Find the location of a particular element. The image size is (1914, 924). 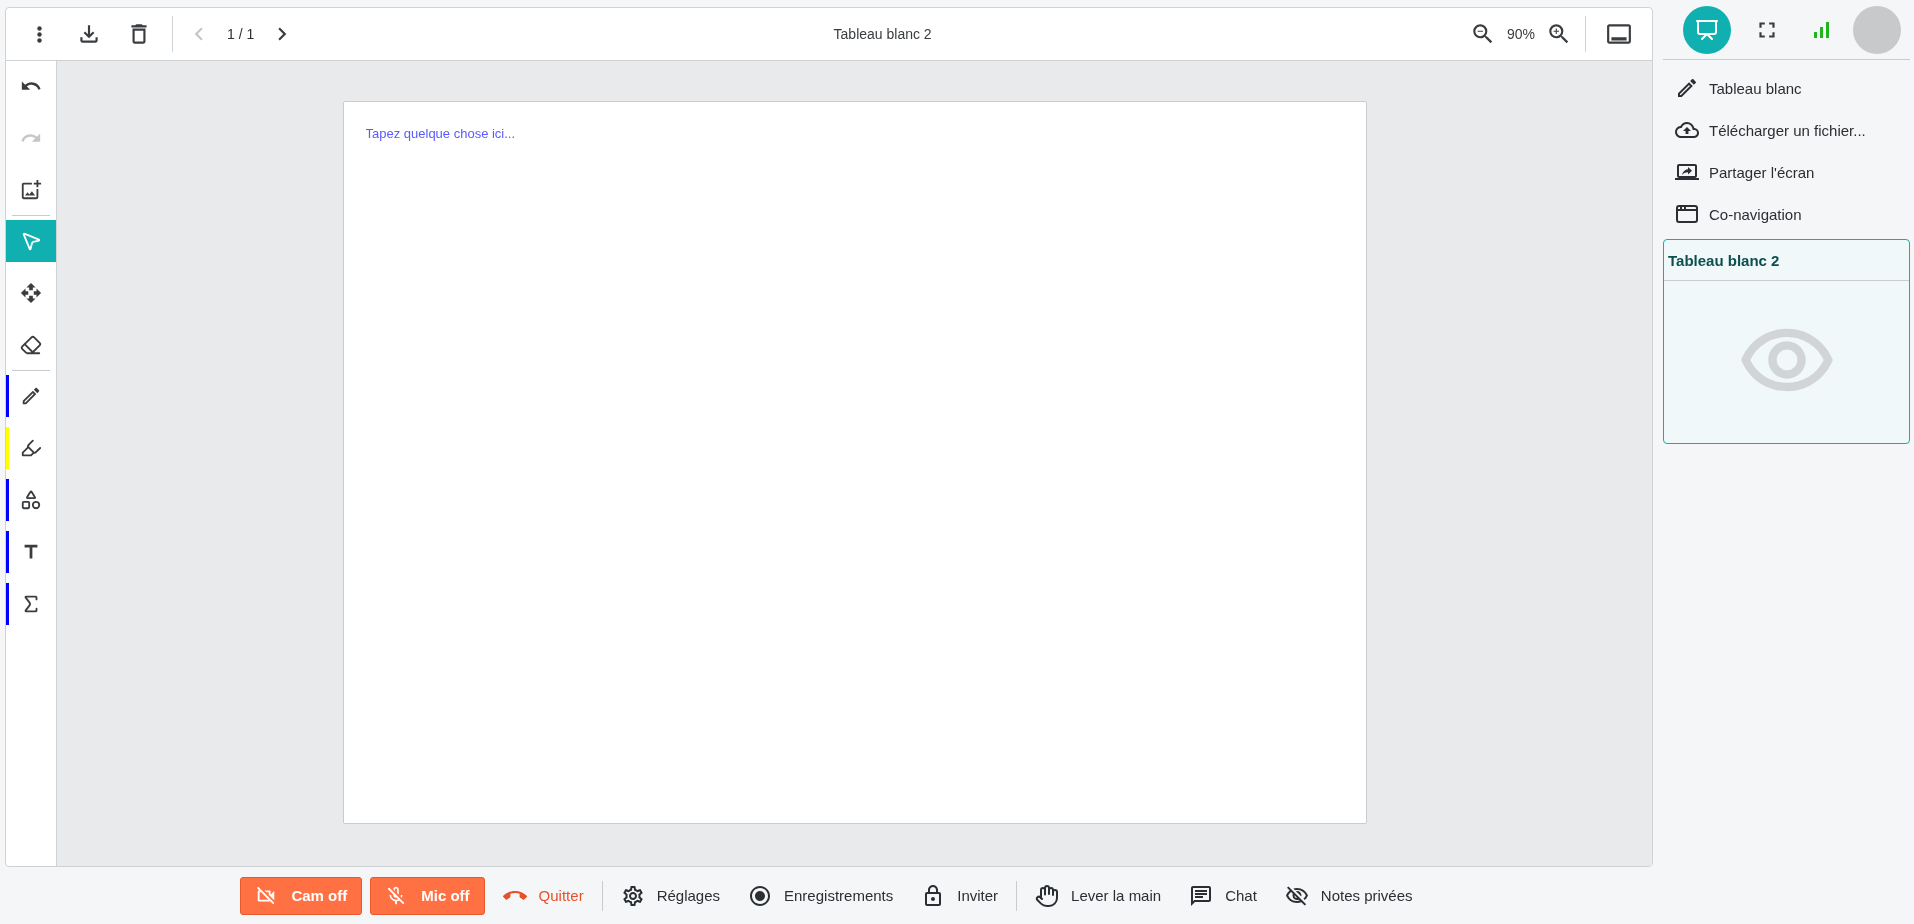

browser-window-icon is located at coordinates (1687, 214).